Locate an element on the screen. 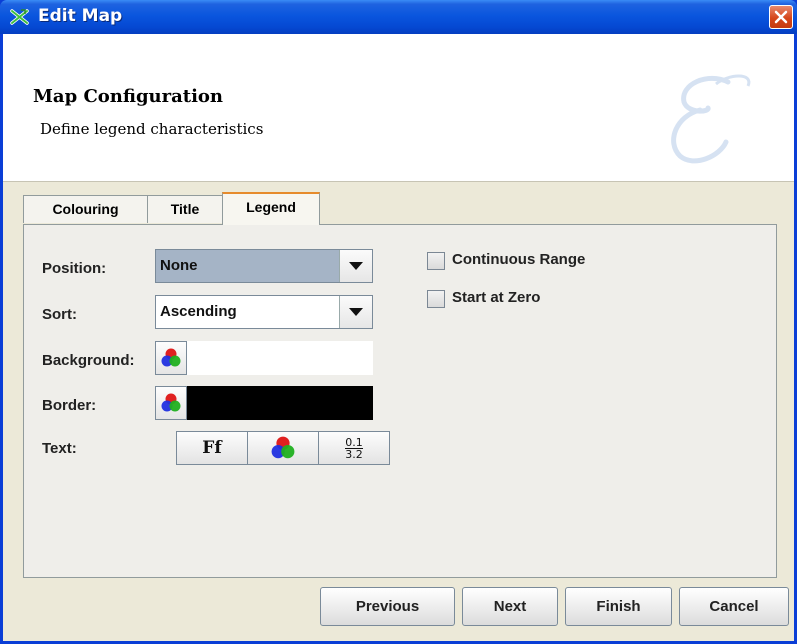  background-color-button is located at coordinates (171, 358).